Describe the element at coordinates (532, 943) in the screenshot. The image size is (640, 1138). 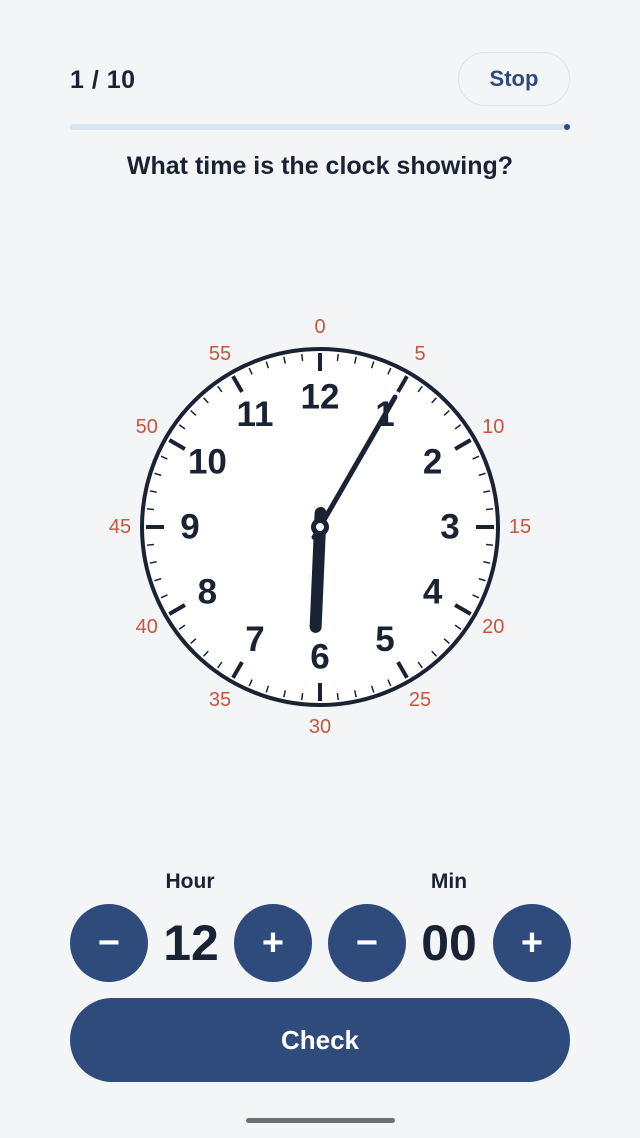
I see `minute-increment-button: +` at that location.